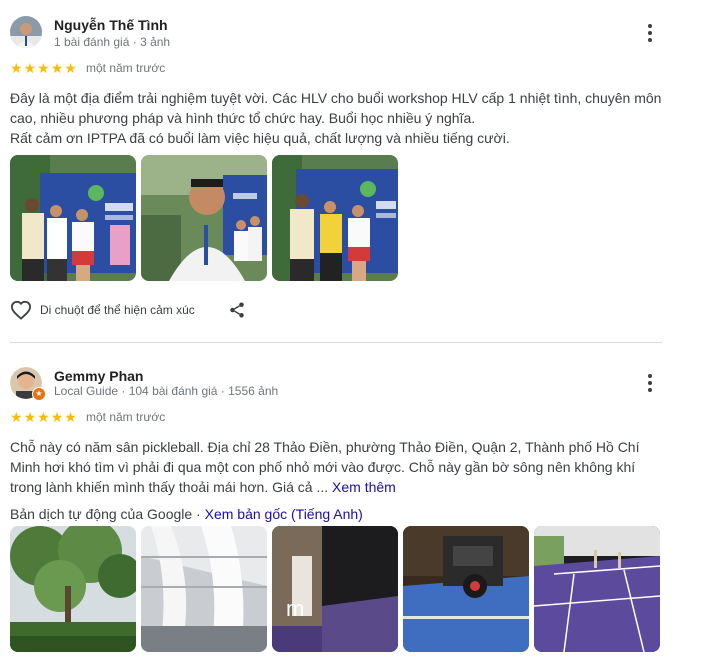  What do you see at coordinates (336, 342) in the screenshot?
I see `divider` at bounding box center [336, 342].